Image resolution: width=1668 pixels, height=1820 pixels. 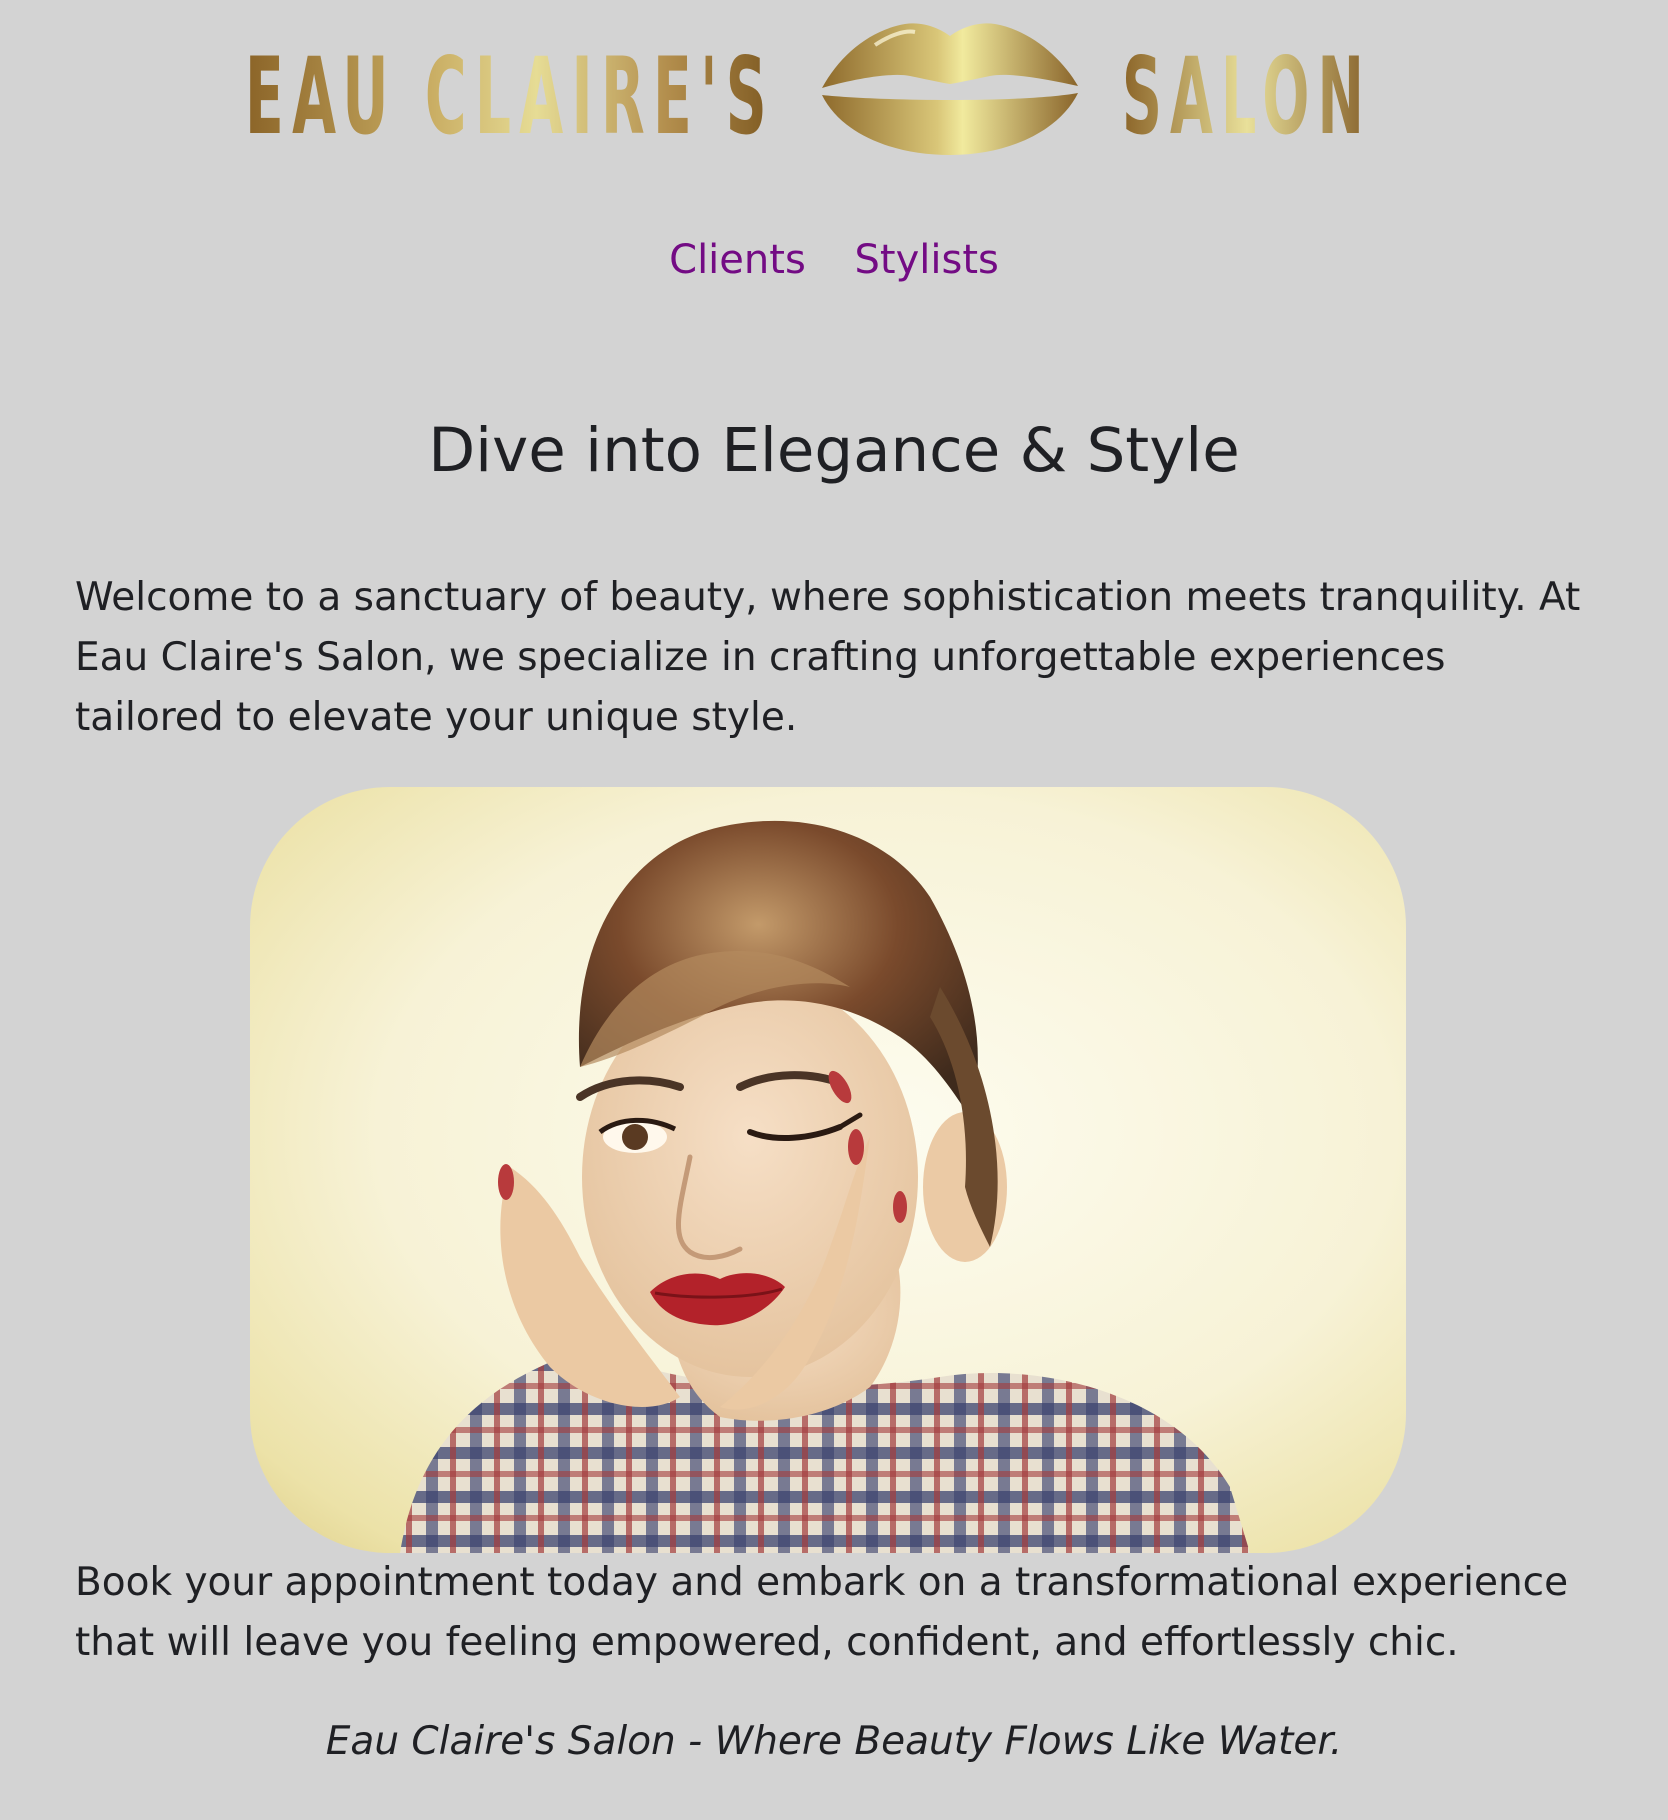 What do you see at coordinates (834, 450) in the screenshot?
I see `page-heading: Dive into Elegance & Style` at bounding box center [834, 450].